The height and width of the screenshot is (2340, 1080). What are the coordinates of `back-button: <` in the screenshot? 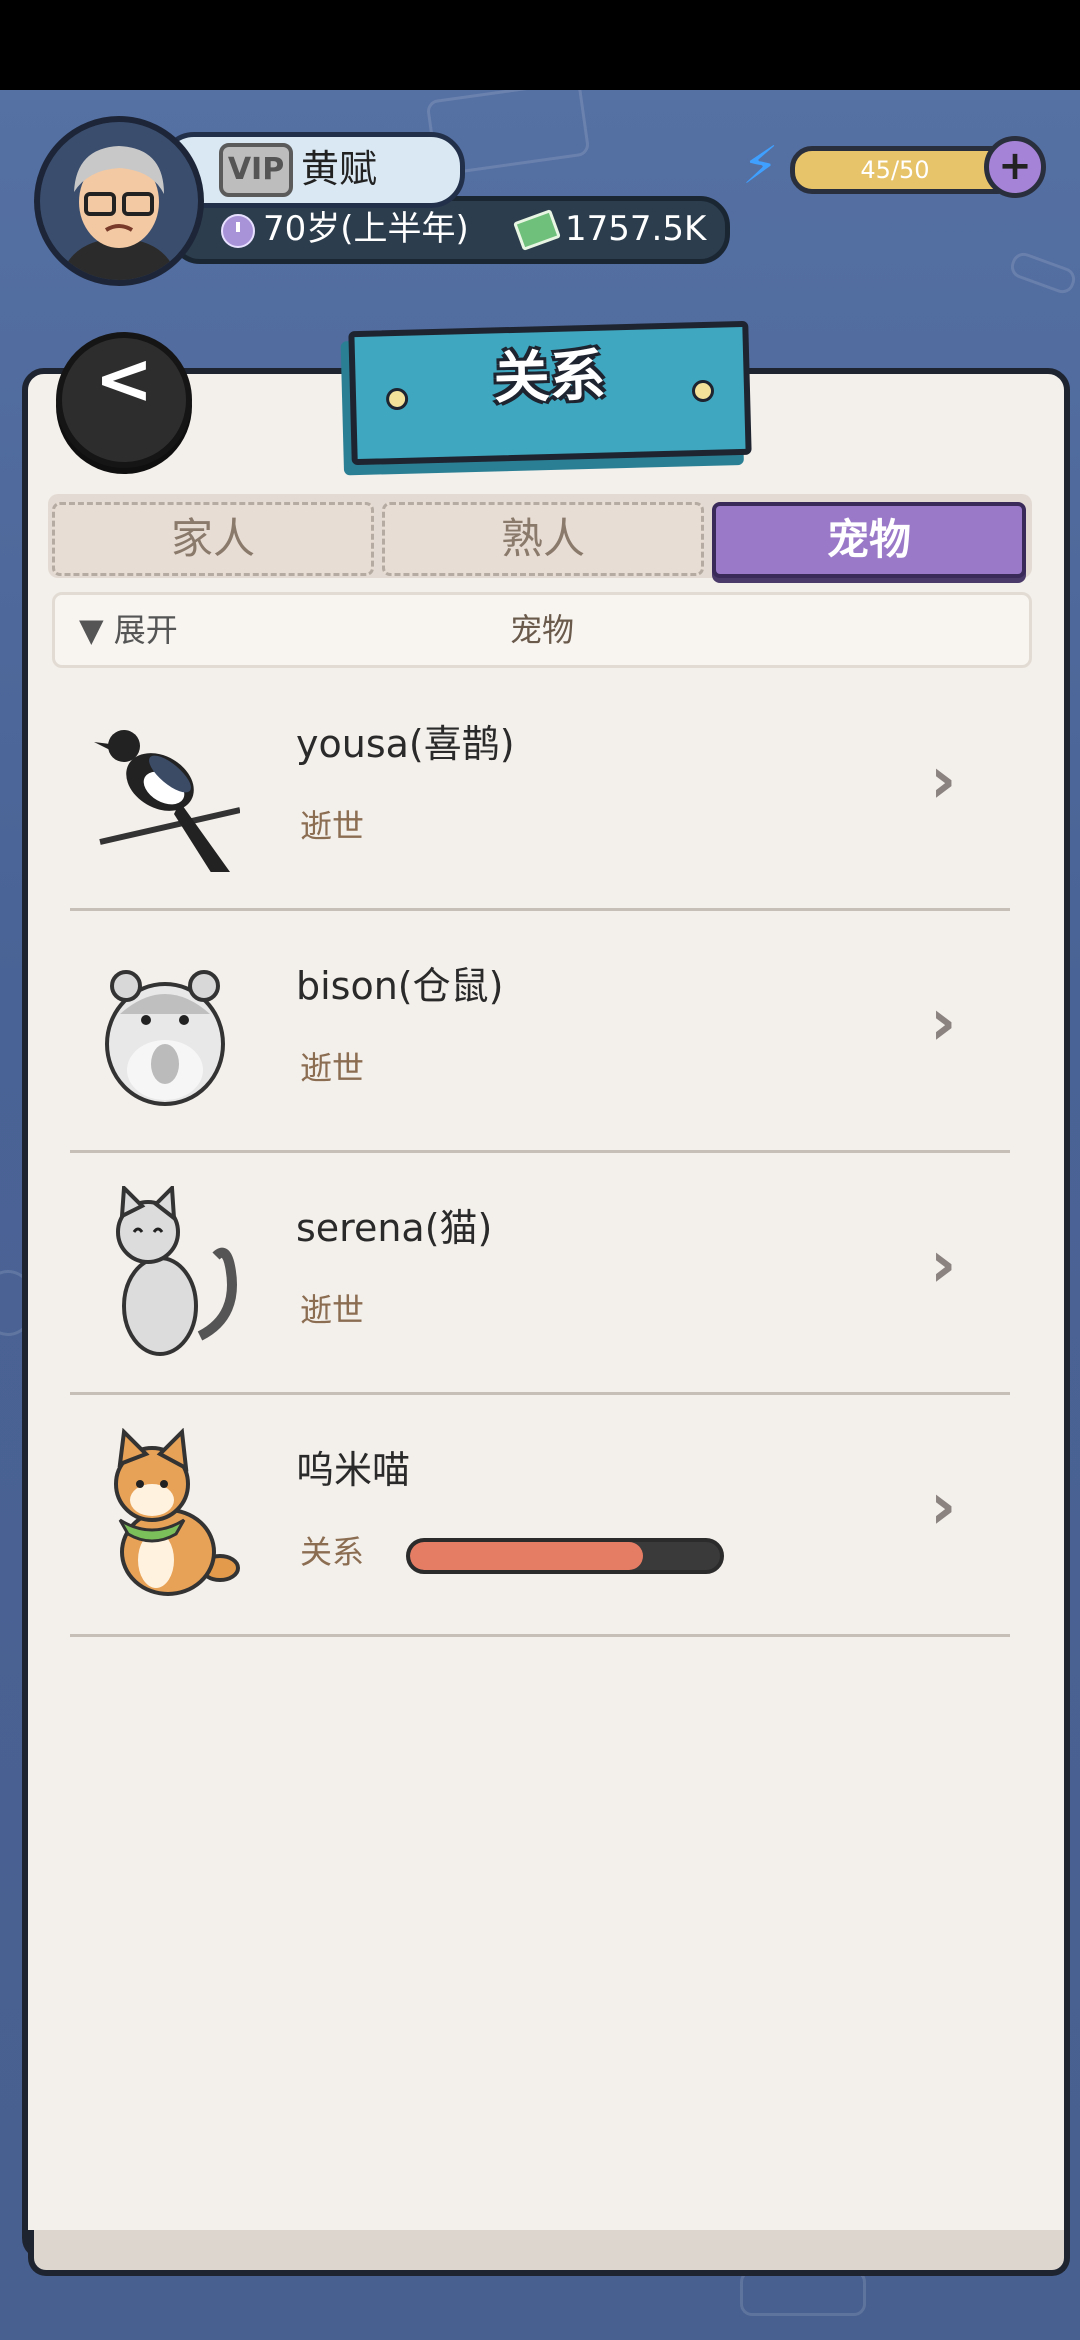 It's located at (124, 400).